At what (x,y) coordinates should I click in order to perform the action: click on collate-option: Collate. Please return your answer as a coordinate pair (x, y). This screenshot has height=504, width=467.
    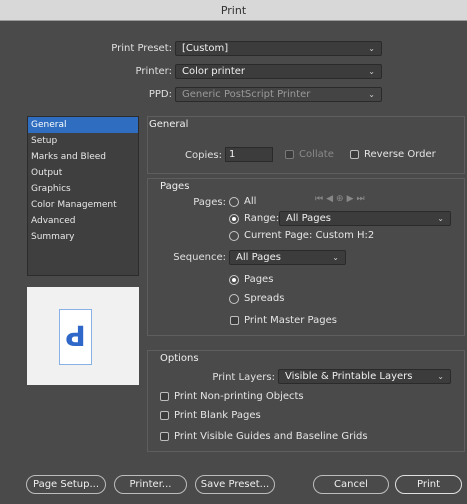
    Looking at the image, I should click on (309, 154).